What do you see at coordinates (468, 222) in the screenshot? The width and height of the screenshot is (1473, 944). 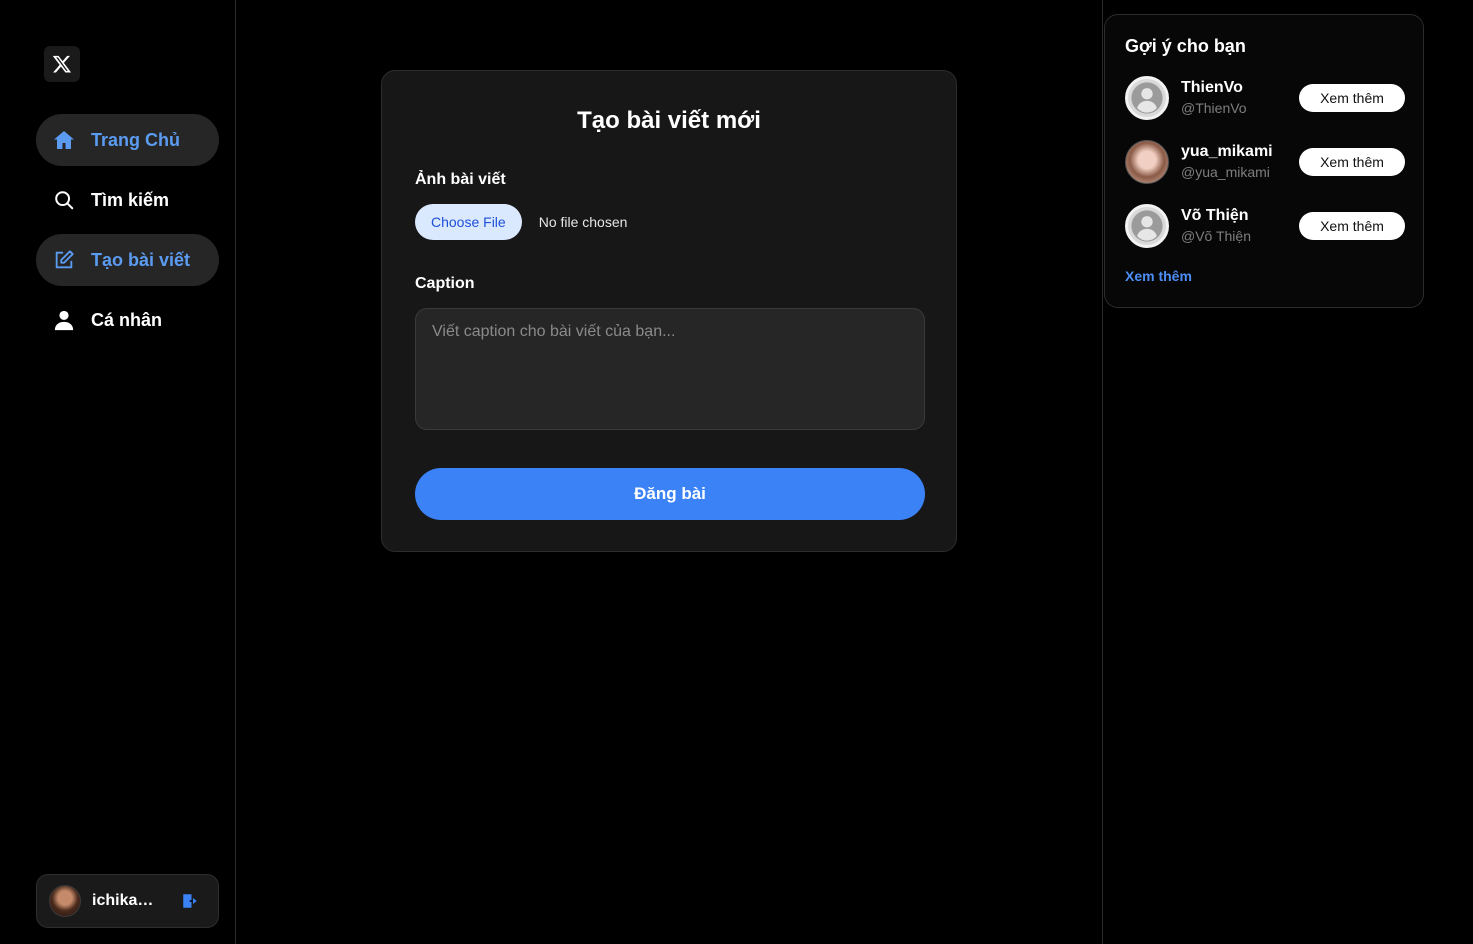 I see `choose-file-button: Choose File` at bounding box center [468, 222].